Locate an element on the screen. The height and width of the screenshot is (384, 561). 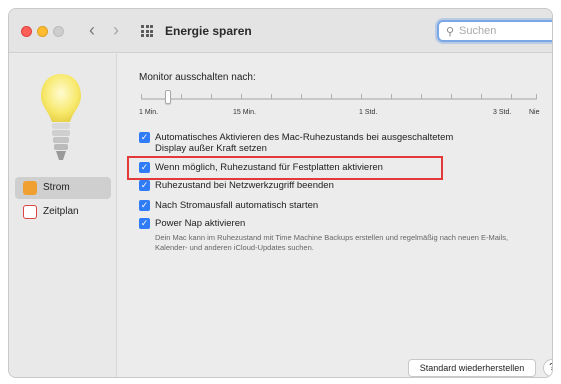
tick-label: 1 Min. is located at coordinates (149, 112).